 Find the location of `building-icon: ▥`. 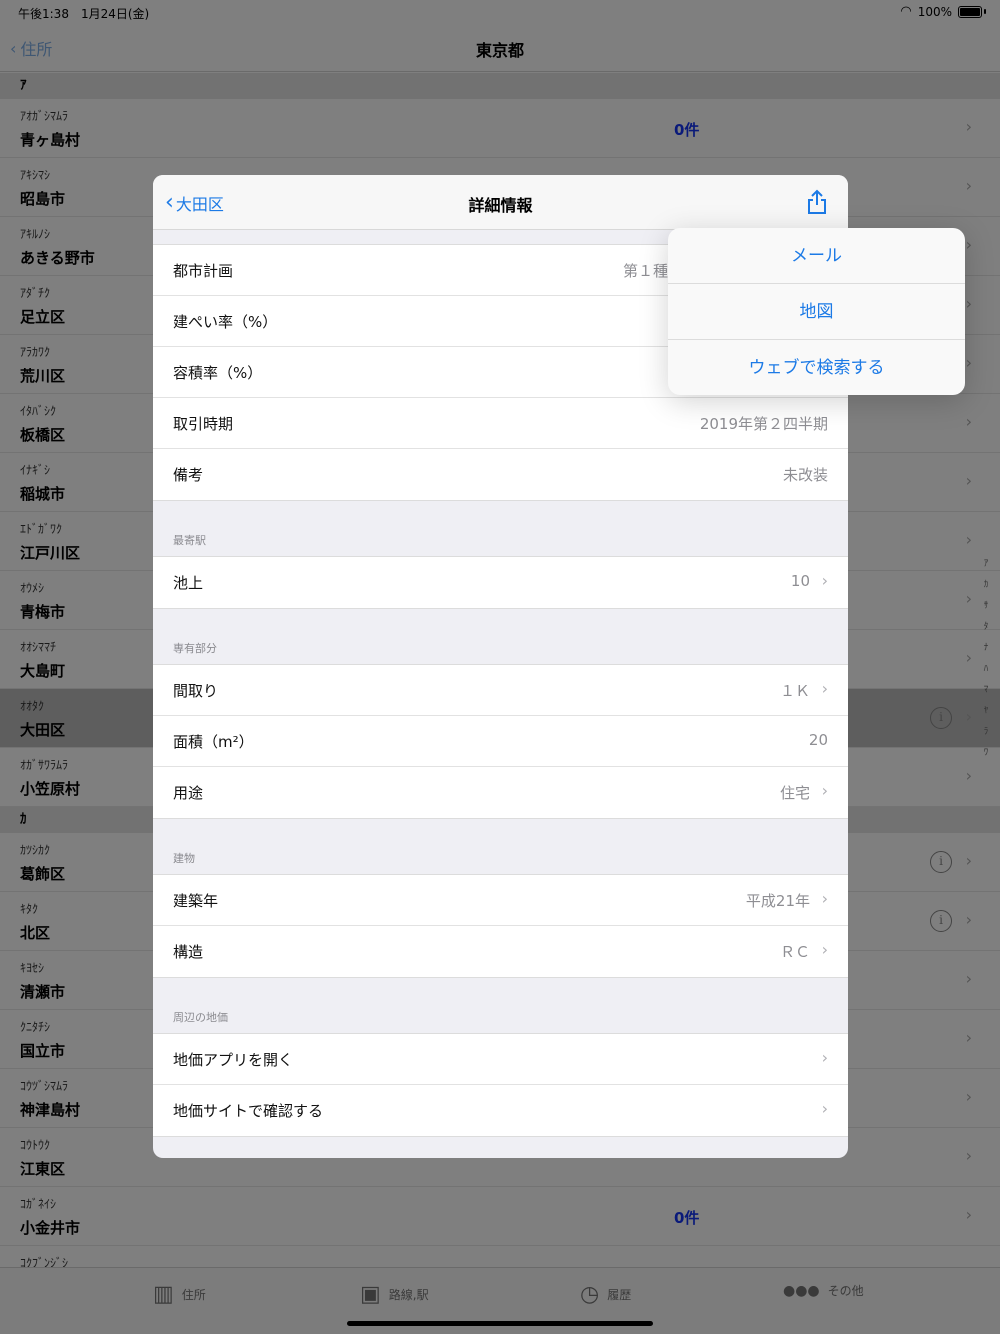

building-icon: ▥ is located at coordinates (163, 1294).